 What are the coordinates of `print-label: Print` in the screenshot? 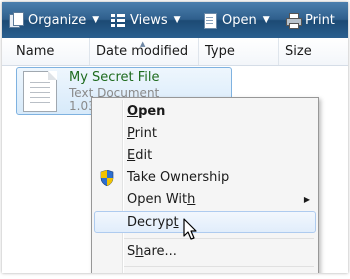 It's located at (320, 20).